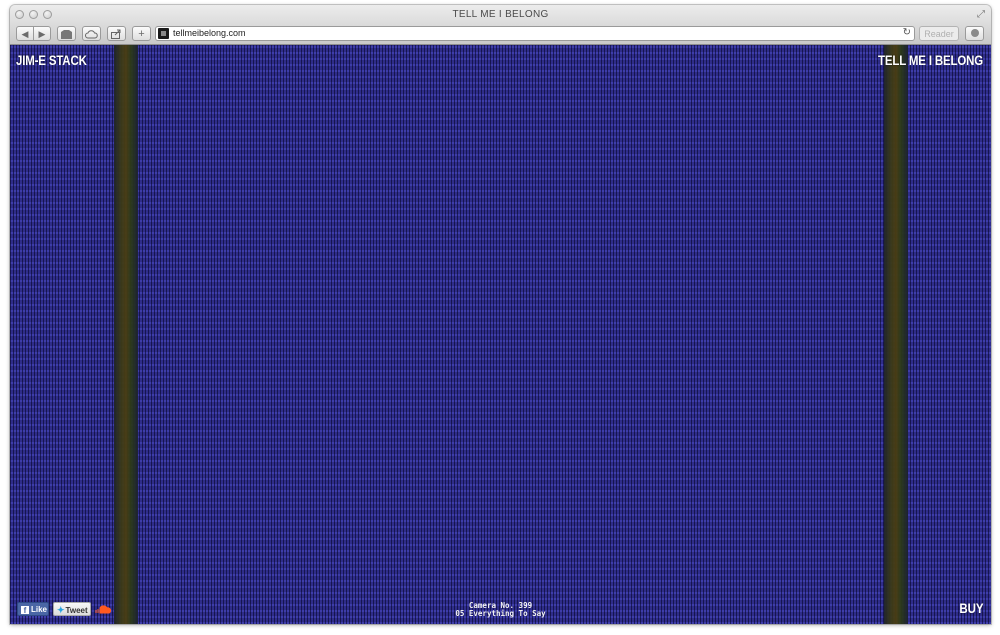 Image resolution: width=1000 pixels, height=635 pixels. I want to click on reload-icon: ↻, so click(907, 32).